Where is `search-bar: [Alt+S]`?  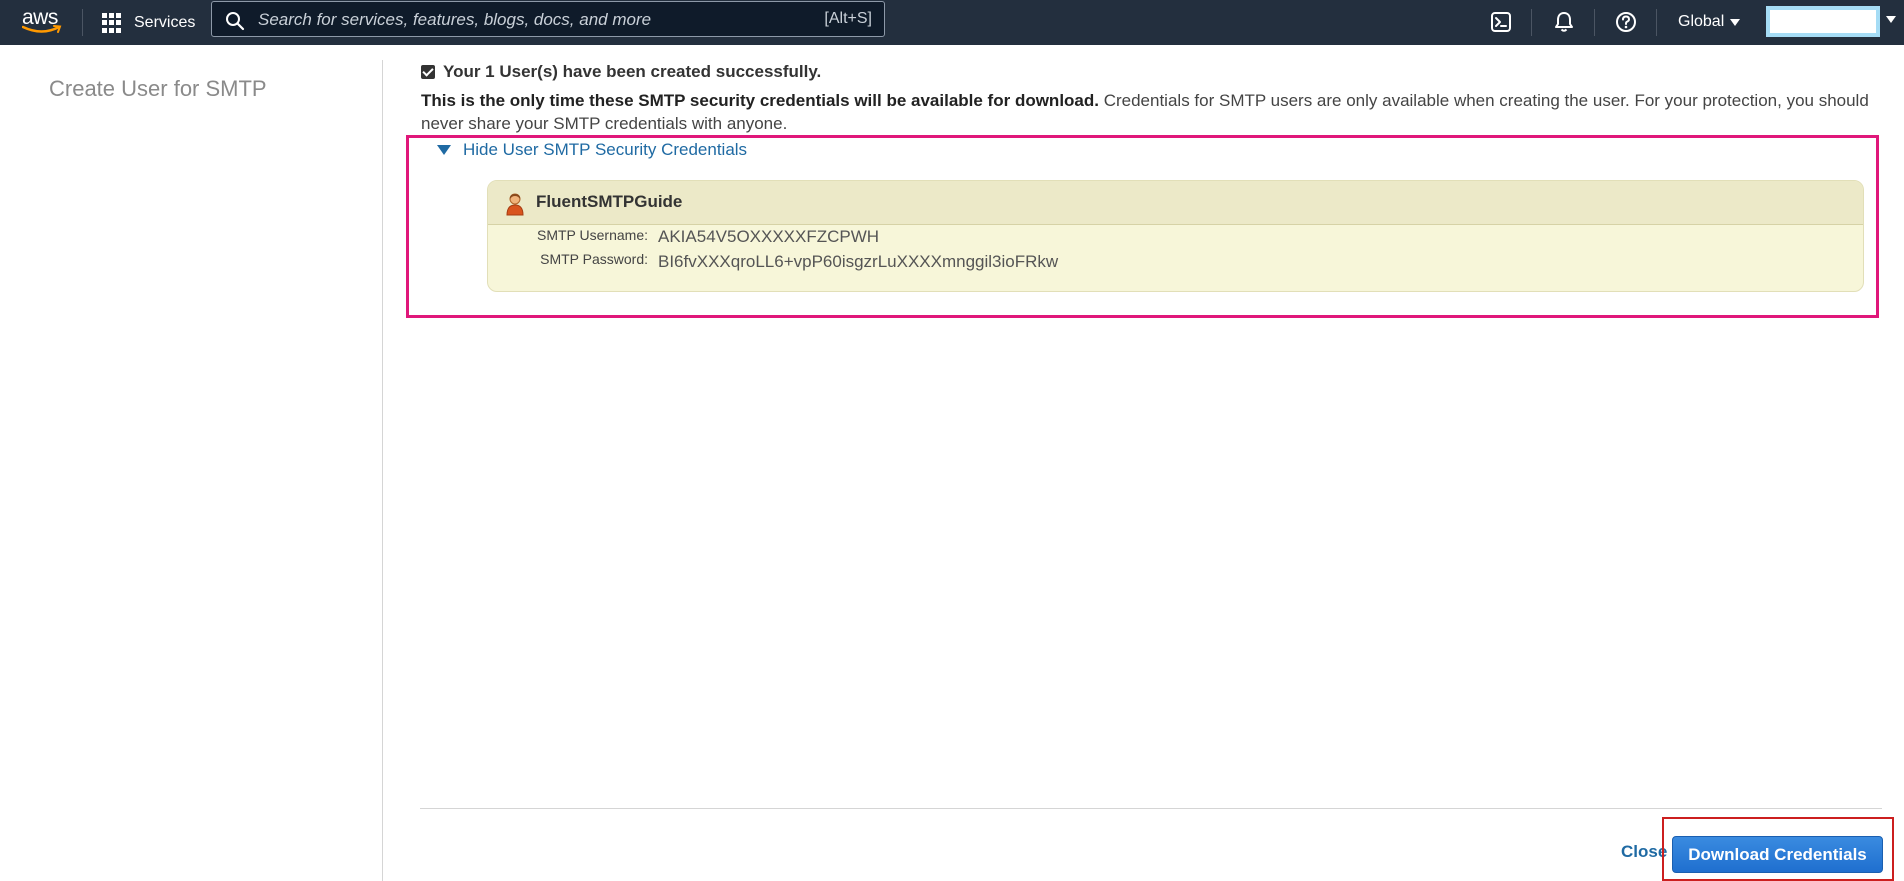 search-bar: [Alt+S] is located at coordinates (548, 19).